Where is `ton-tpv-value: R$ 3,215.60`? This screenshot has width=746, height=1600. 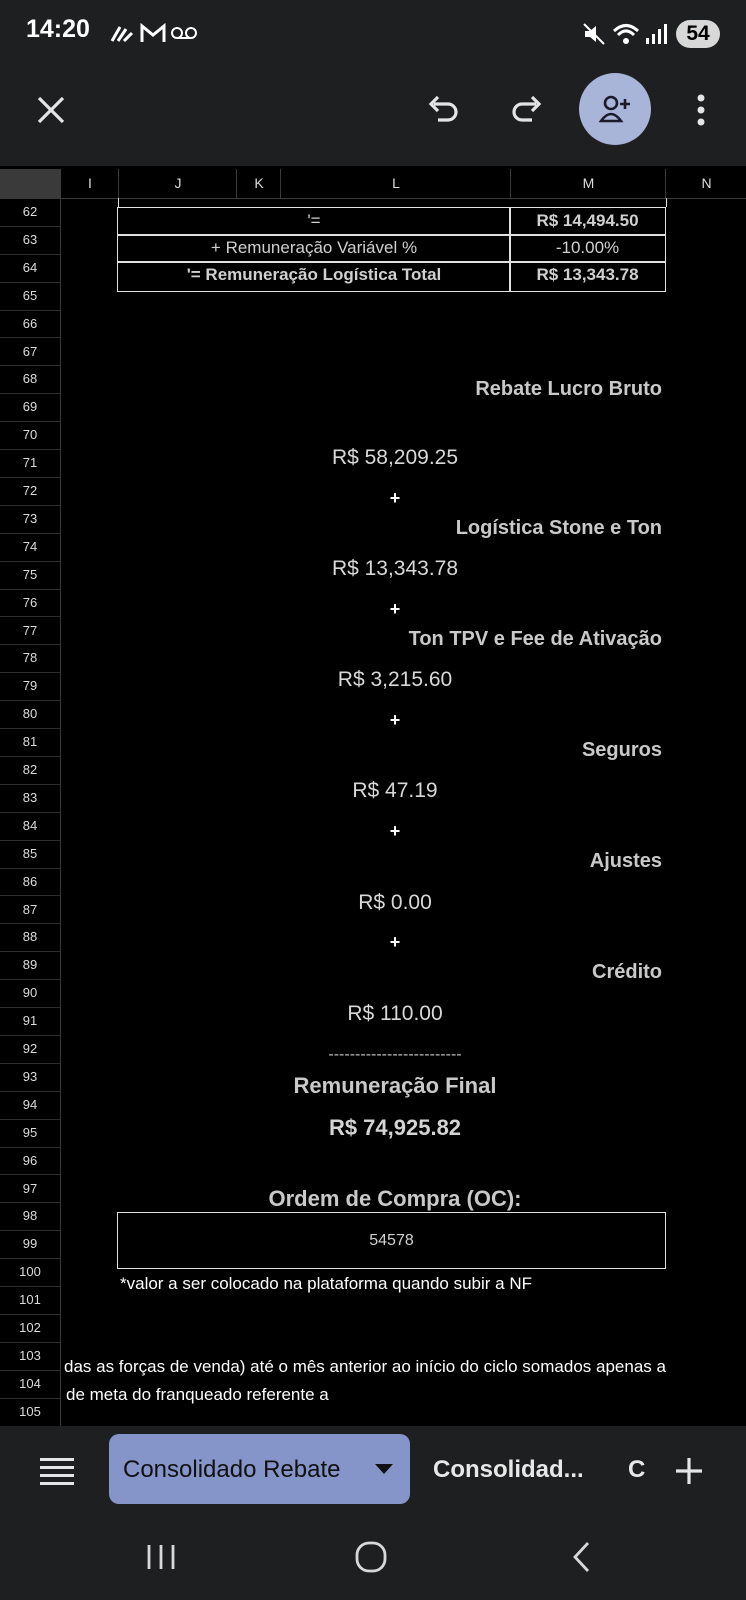
ton-tpv-value: R$ 3,215.60 is located at coordinates (395, 680).